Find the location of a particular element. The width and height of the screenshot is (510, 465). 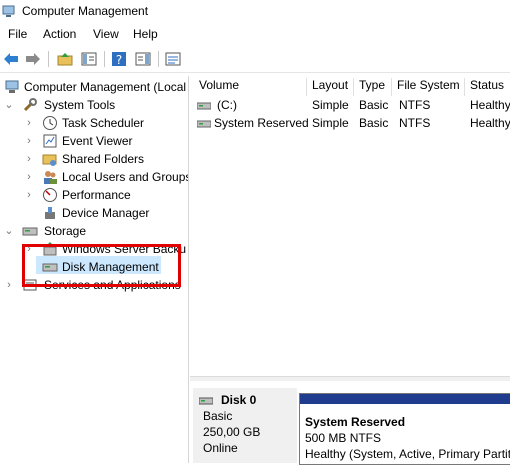

menu-file: File is located at coordinates (17, 34).